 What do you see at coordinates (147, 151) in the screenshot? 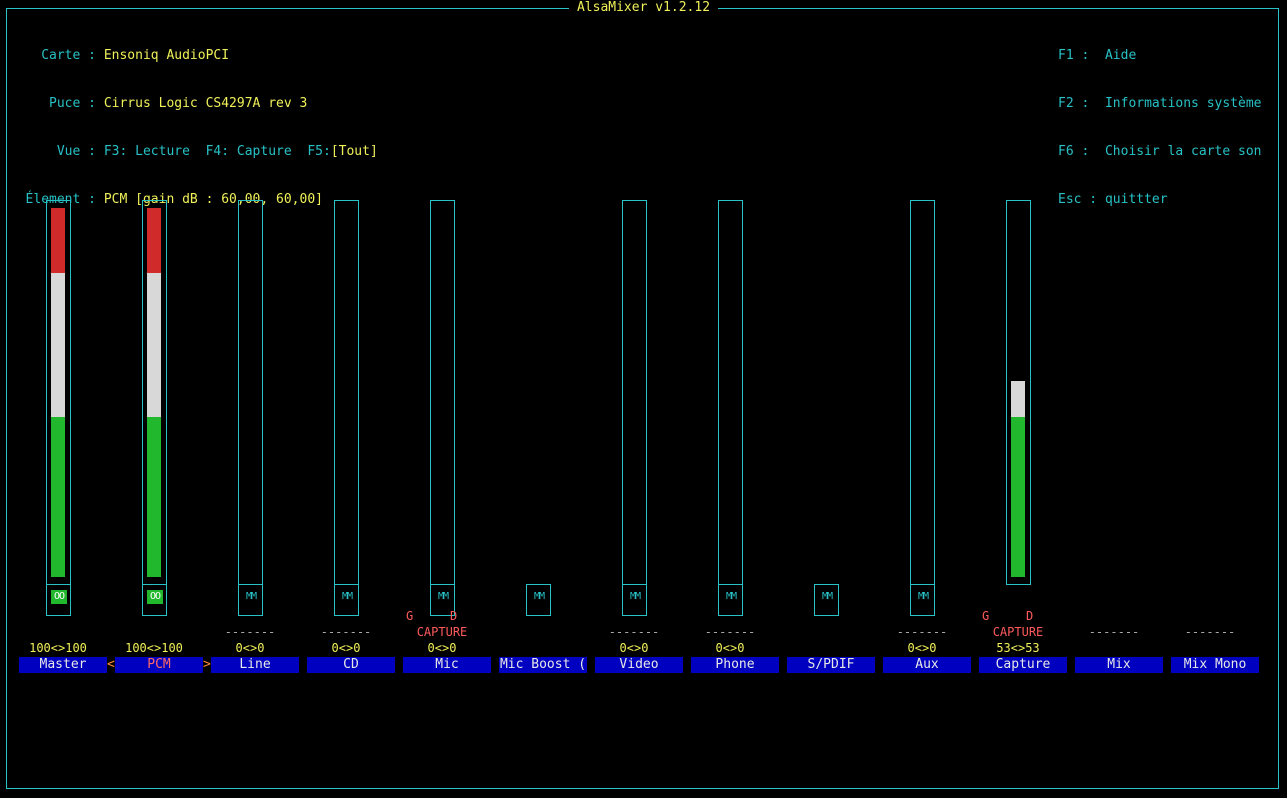
I see `view-f3: F3: Lecture` at bounding box center [147, 151].